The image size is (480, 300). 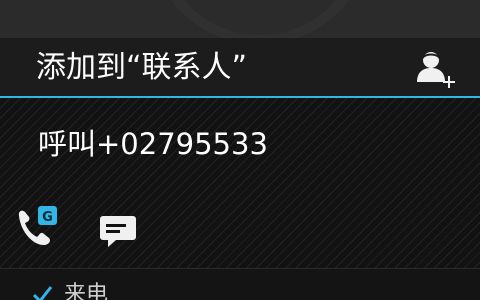 What do you see at coordinates (47, 217) in the screenshot?
I see `google-badge: G` at bounding box center [47, 217].